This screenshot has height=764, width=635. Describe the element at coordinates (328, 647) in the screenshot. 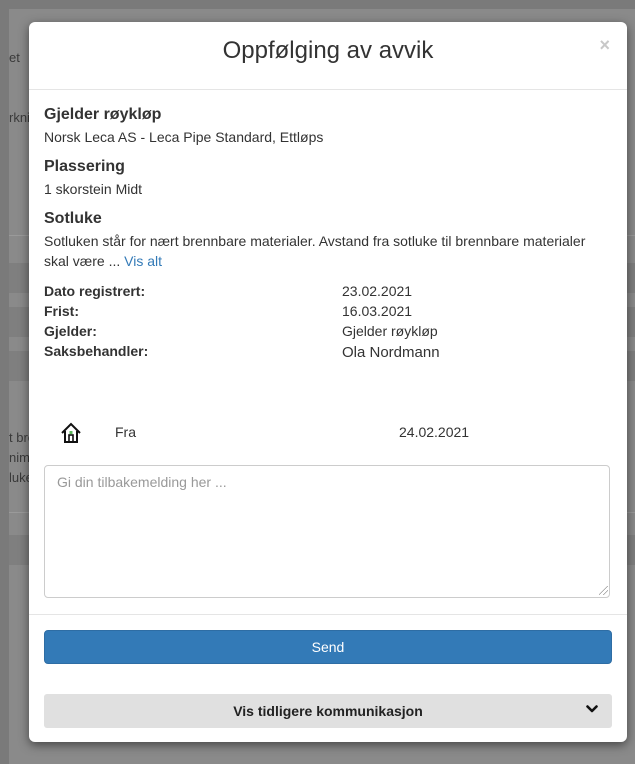

I see `send-button: Send` at that location.